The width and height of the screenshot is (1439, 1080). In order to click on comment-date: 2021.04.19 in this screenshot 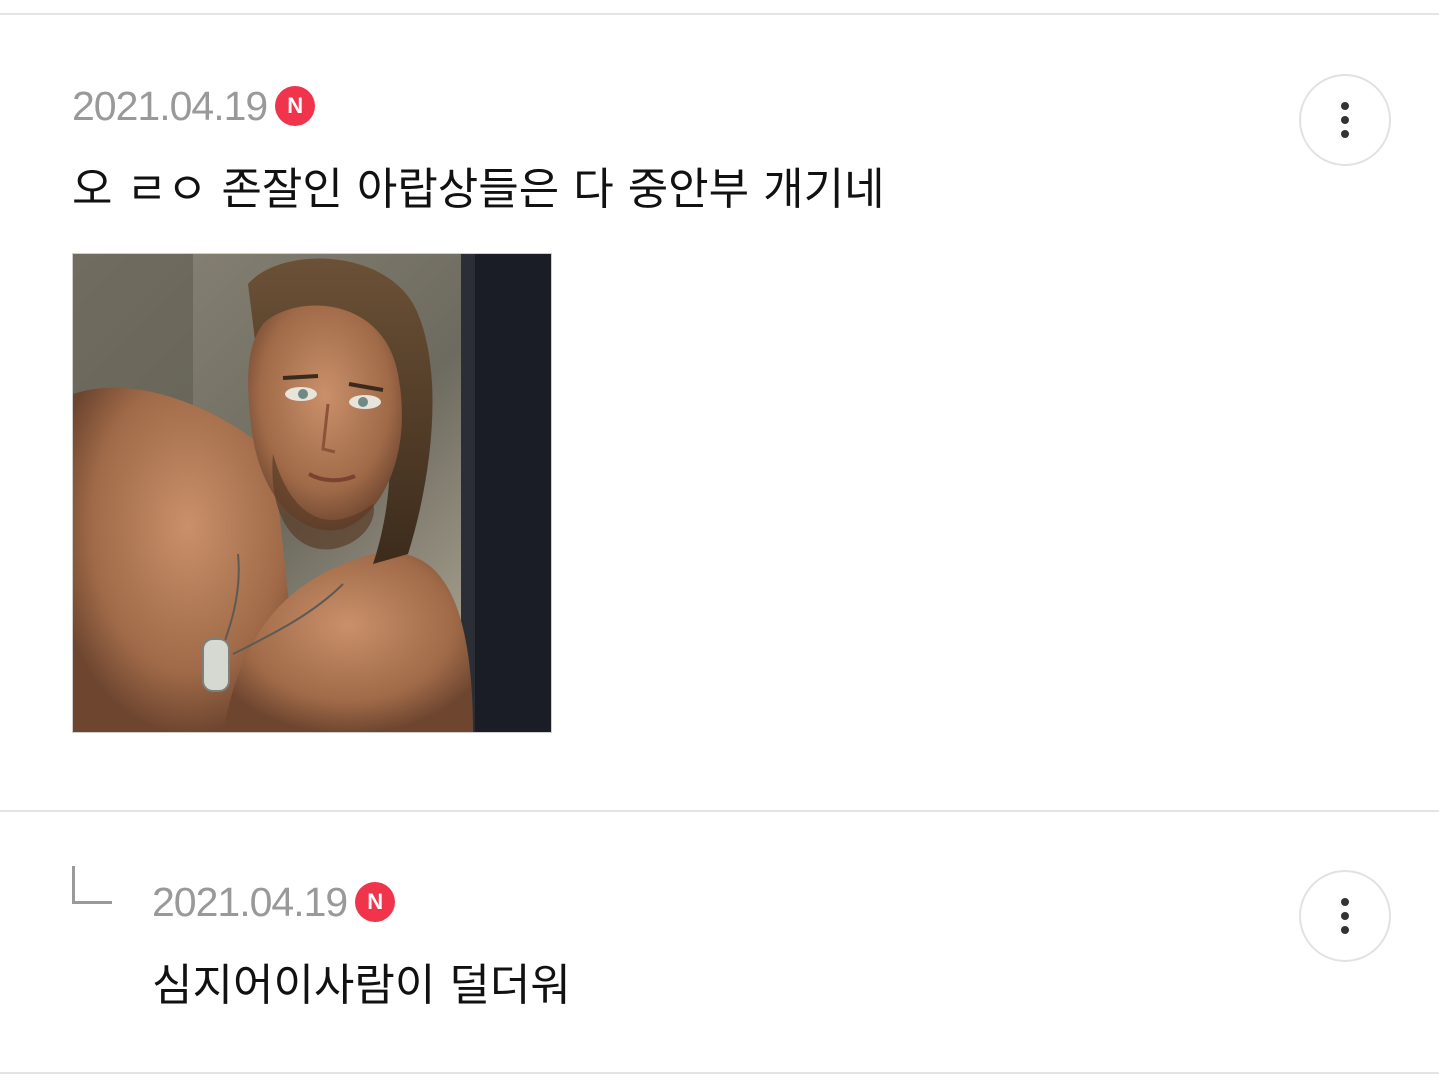, I will do `click(170, 106)`.